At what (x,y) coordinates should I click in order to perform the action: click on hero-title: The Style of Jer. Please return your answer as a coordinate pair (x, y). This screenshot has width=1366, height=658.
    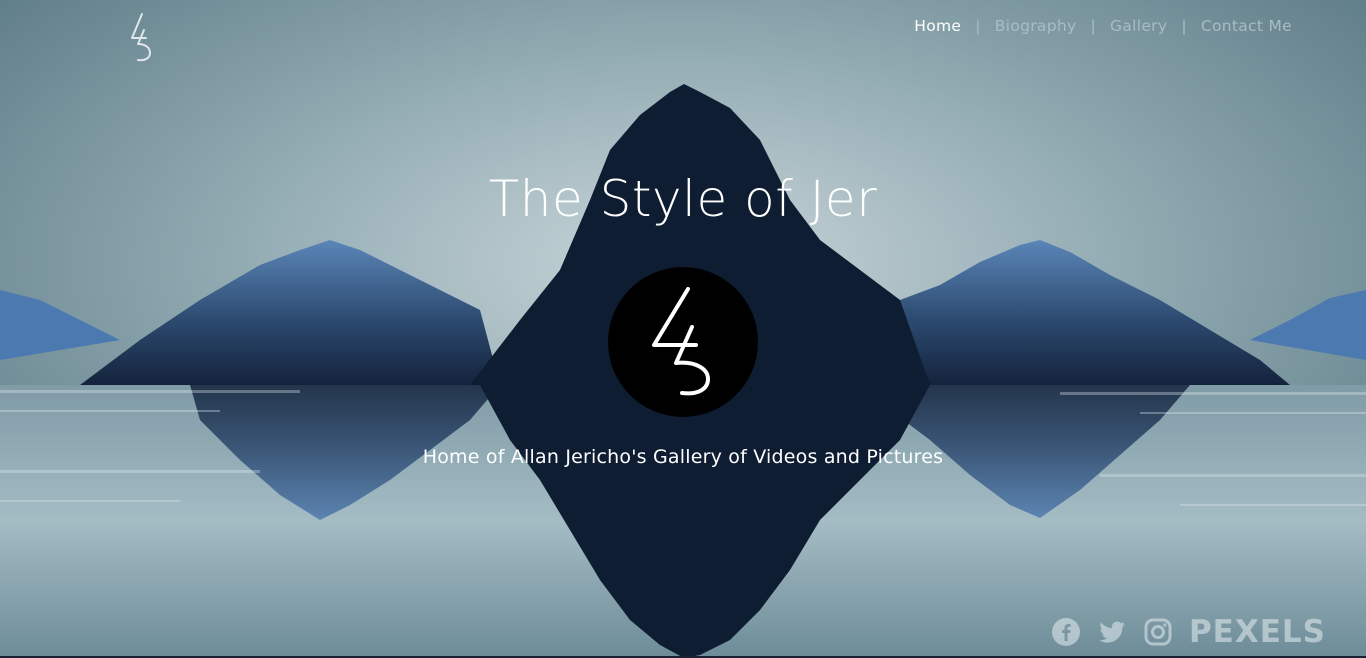
    Looking at the image, I should click on (683, 199).